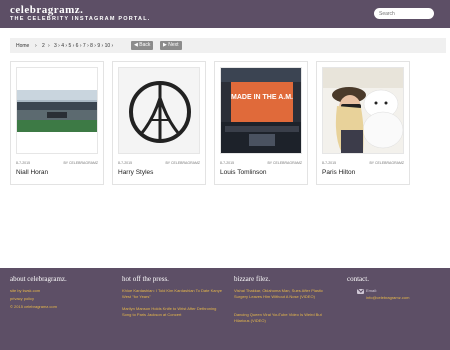 The height and width of the screenshot is (350, 450). Describe the element at coordinates (338, 172) in the screenshot. I see `post-title: Paris Hilton` at that location.